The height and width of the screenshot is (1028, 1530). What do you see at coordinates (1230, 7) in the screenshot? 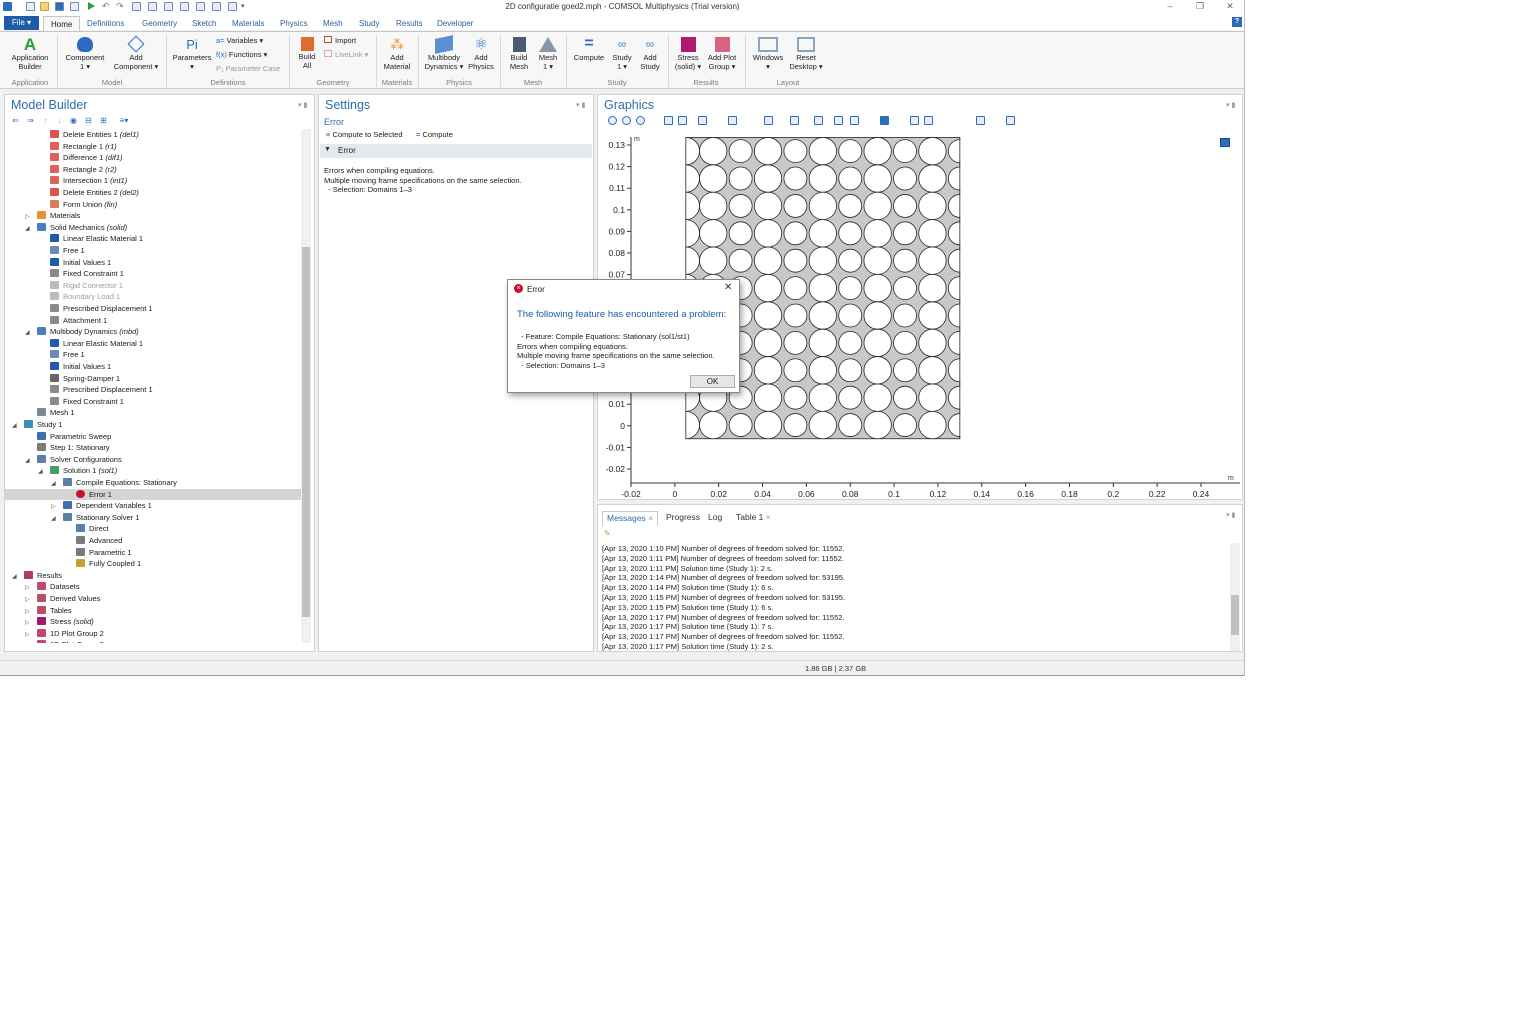
I see `close-button: ✕` at bounding box center [1230, 7].